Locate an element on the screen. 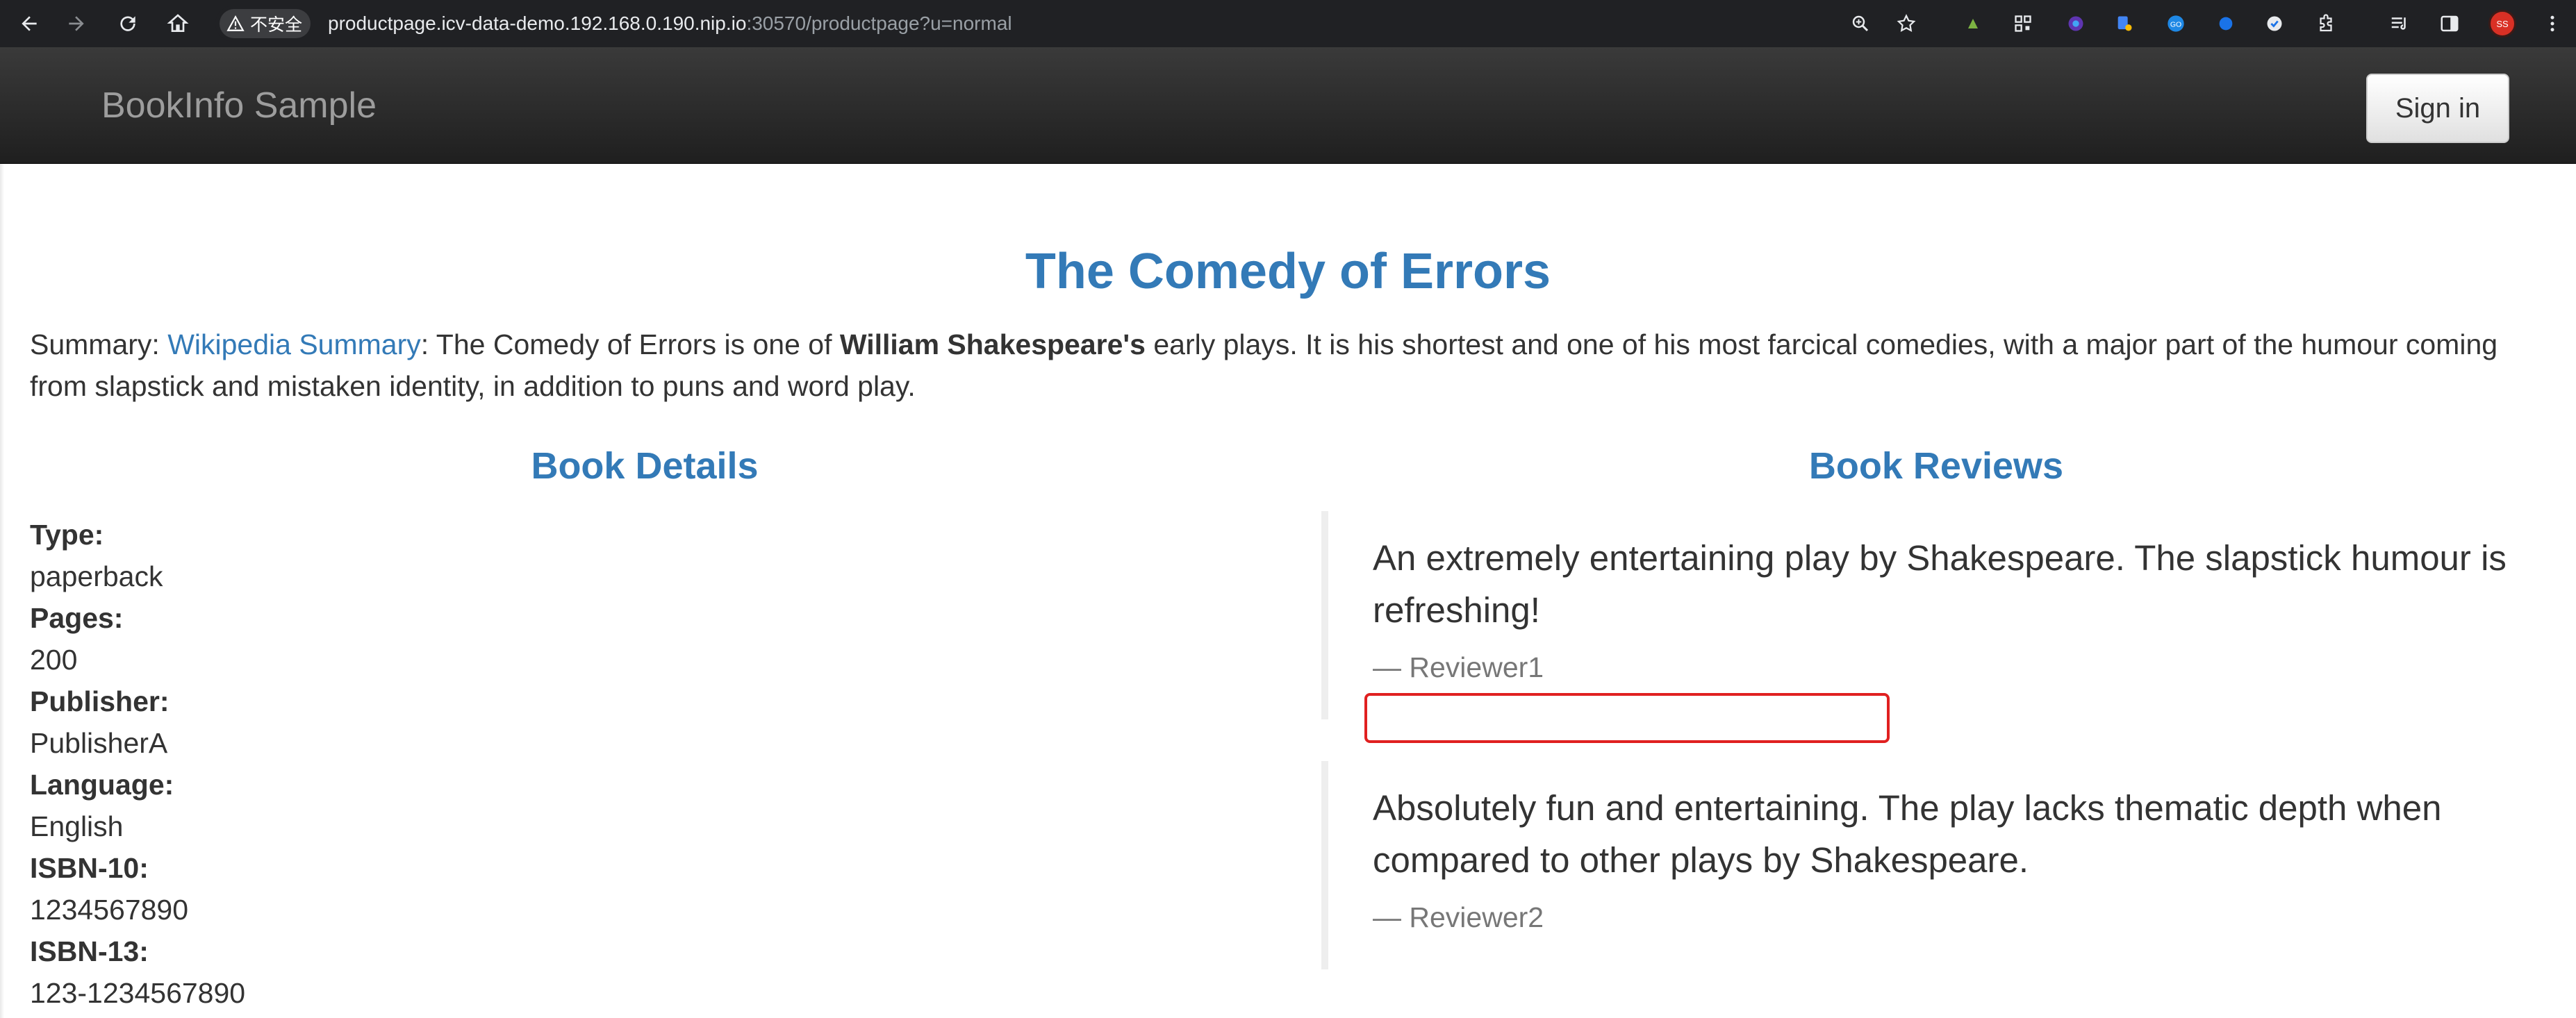 This screenshot has width=2576, height=1018. warning-icon is located at coordinates (235, 23).